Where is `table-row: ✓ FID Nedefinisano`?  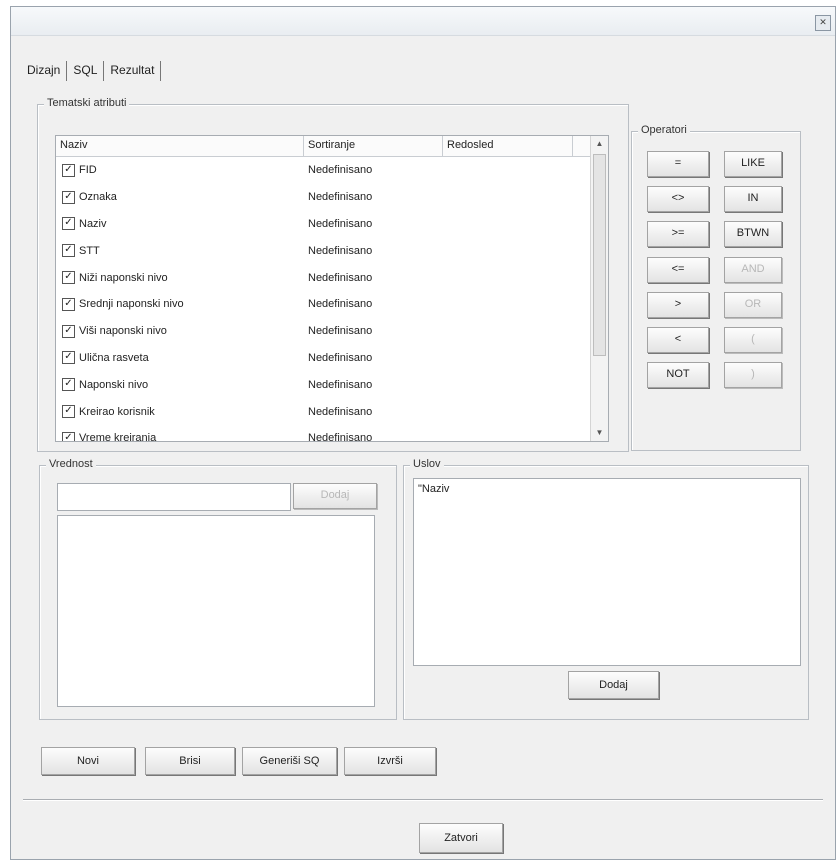
table-row: ✓ FID Nedefinisano is located at coordinates (332, 170).